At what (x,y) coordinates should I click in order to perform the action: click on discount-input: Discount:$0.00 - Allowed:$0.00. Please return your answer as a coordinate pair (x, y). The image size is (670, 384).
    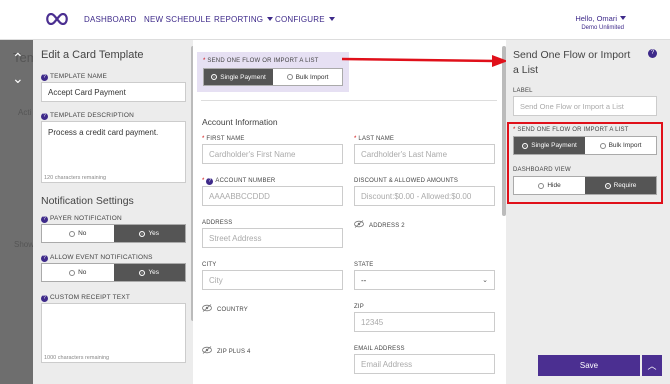
    Looking at the image, I should click on (424, 196).